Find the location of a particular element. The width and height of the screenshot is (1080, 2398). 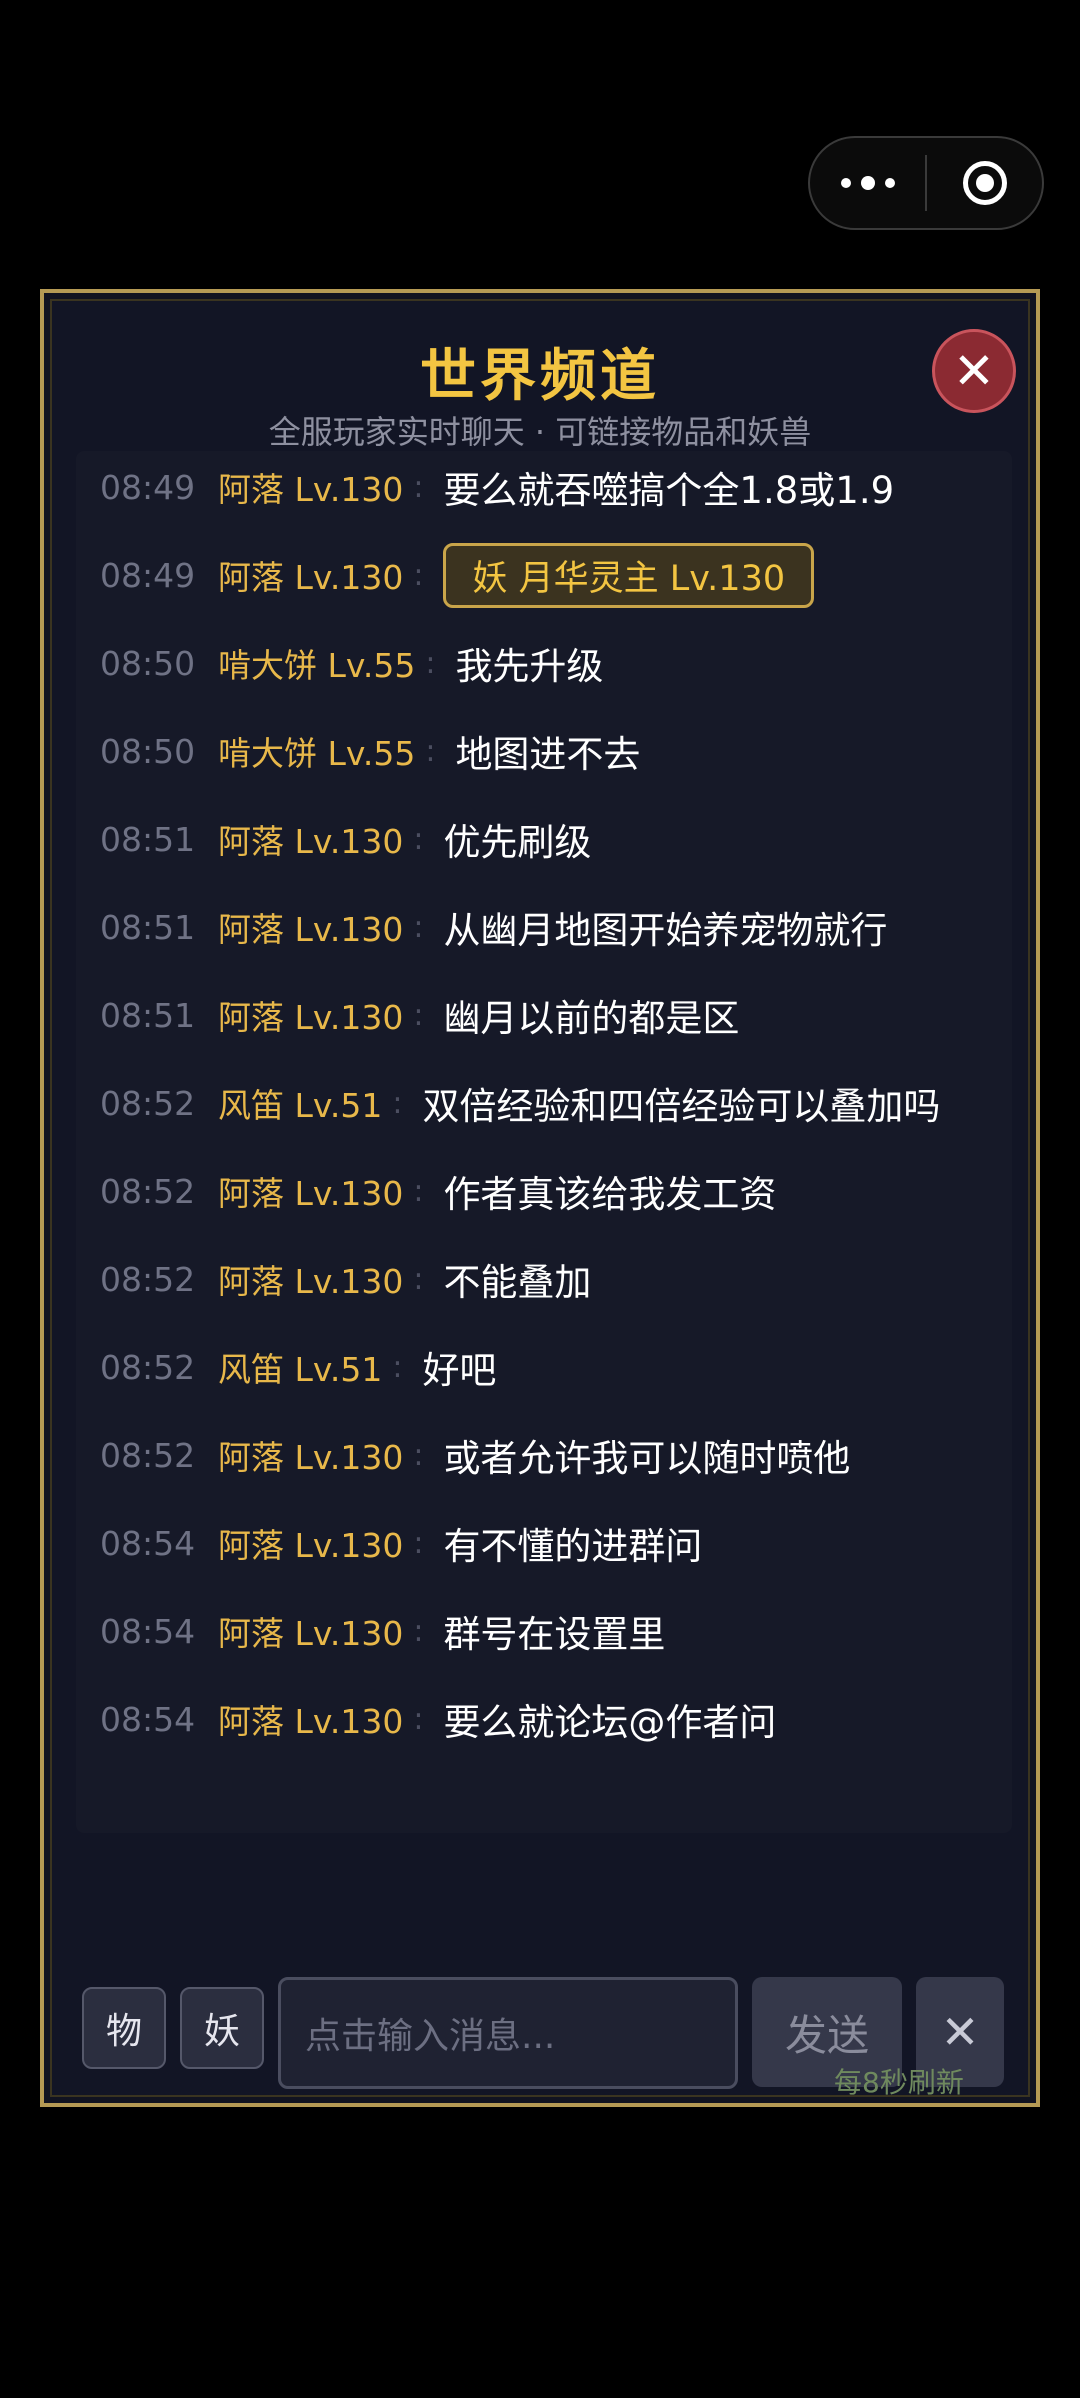

message-text: 双倍经验和四倍经验可以叠加吗 is located at coordinates (681, 1106).